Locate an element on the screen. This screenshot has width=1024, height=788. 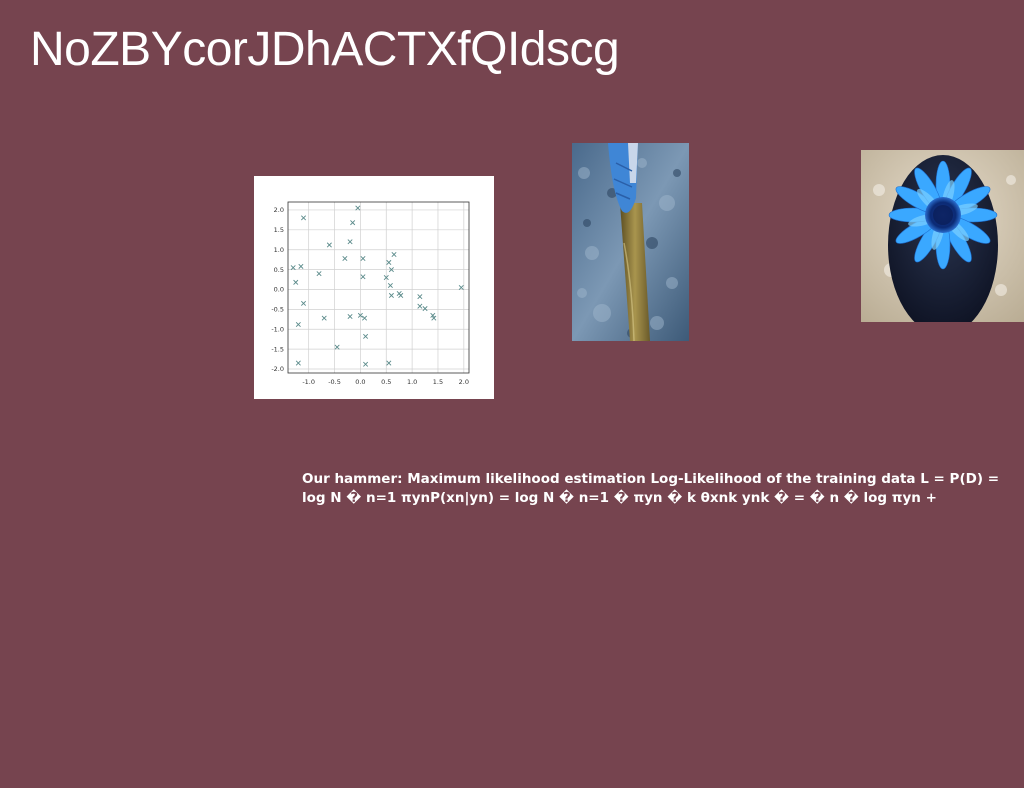
y-tick-label: -2.0 is located at coordinates (277, 369).